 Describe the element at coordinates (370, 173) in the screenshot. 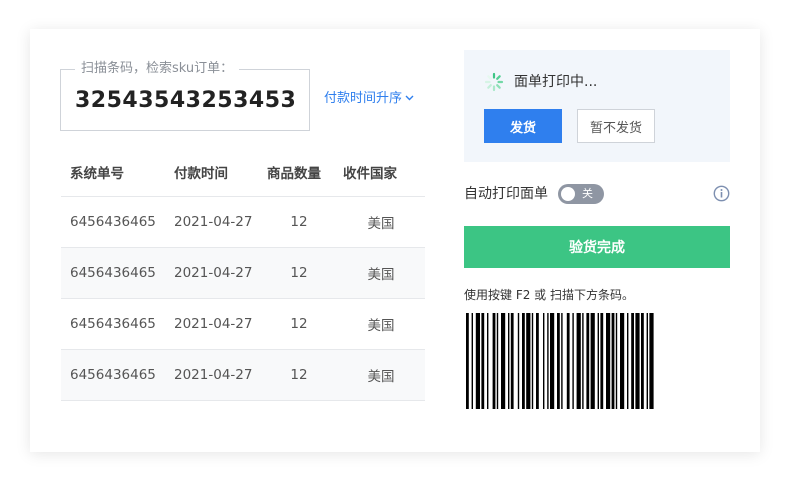

I see `header-country: 收件国家` at that location.